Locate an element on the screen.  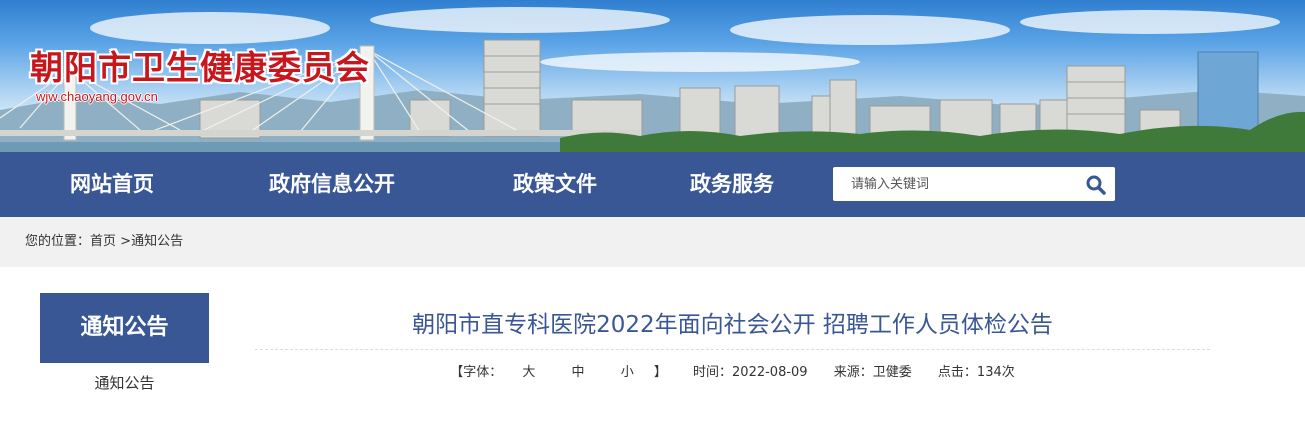
font-size-large-button: 大 is located at coordinates (528, 370).